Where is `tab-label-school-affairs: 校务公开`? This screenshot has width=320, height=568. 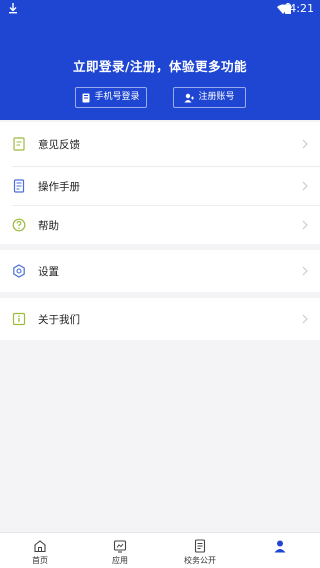 tab-label-school-affairs: 校务公开 is located at coordinates (200, 560).